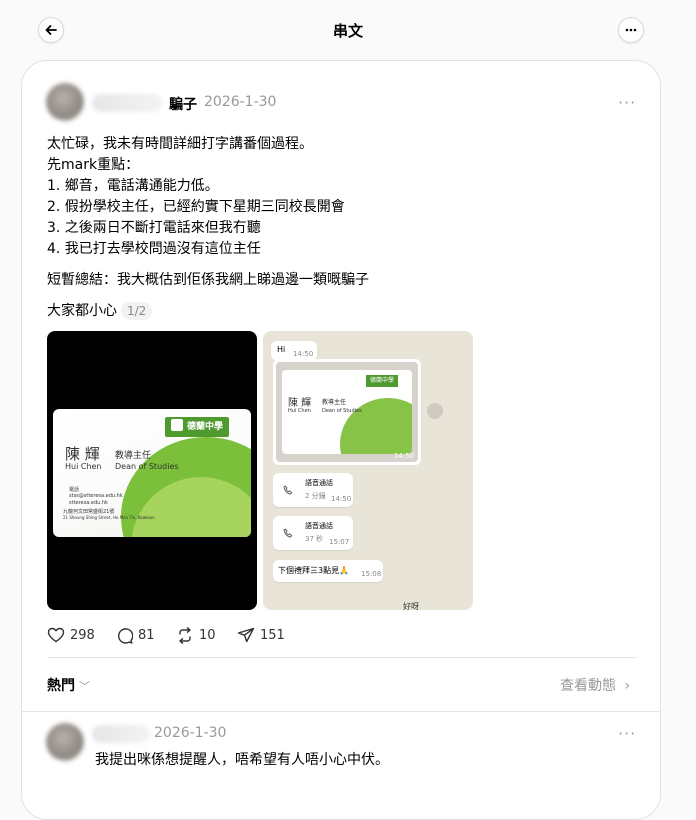 The width and height of the screenshot is (696, 820). What do you see at coordinates (61, 686) in the screenshot?
I see `sort-label: 熱門` at bounding box center [61, 686].